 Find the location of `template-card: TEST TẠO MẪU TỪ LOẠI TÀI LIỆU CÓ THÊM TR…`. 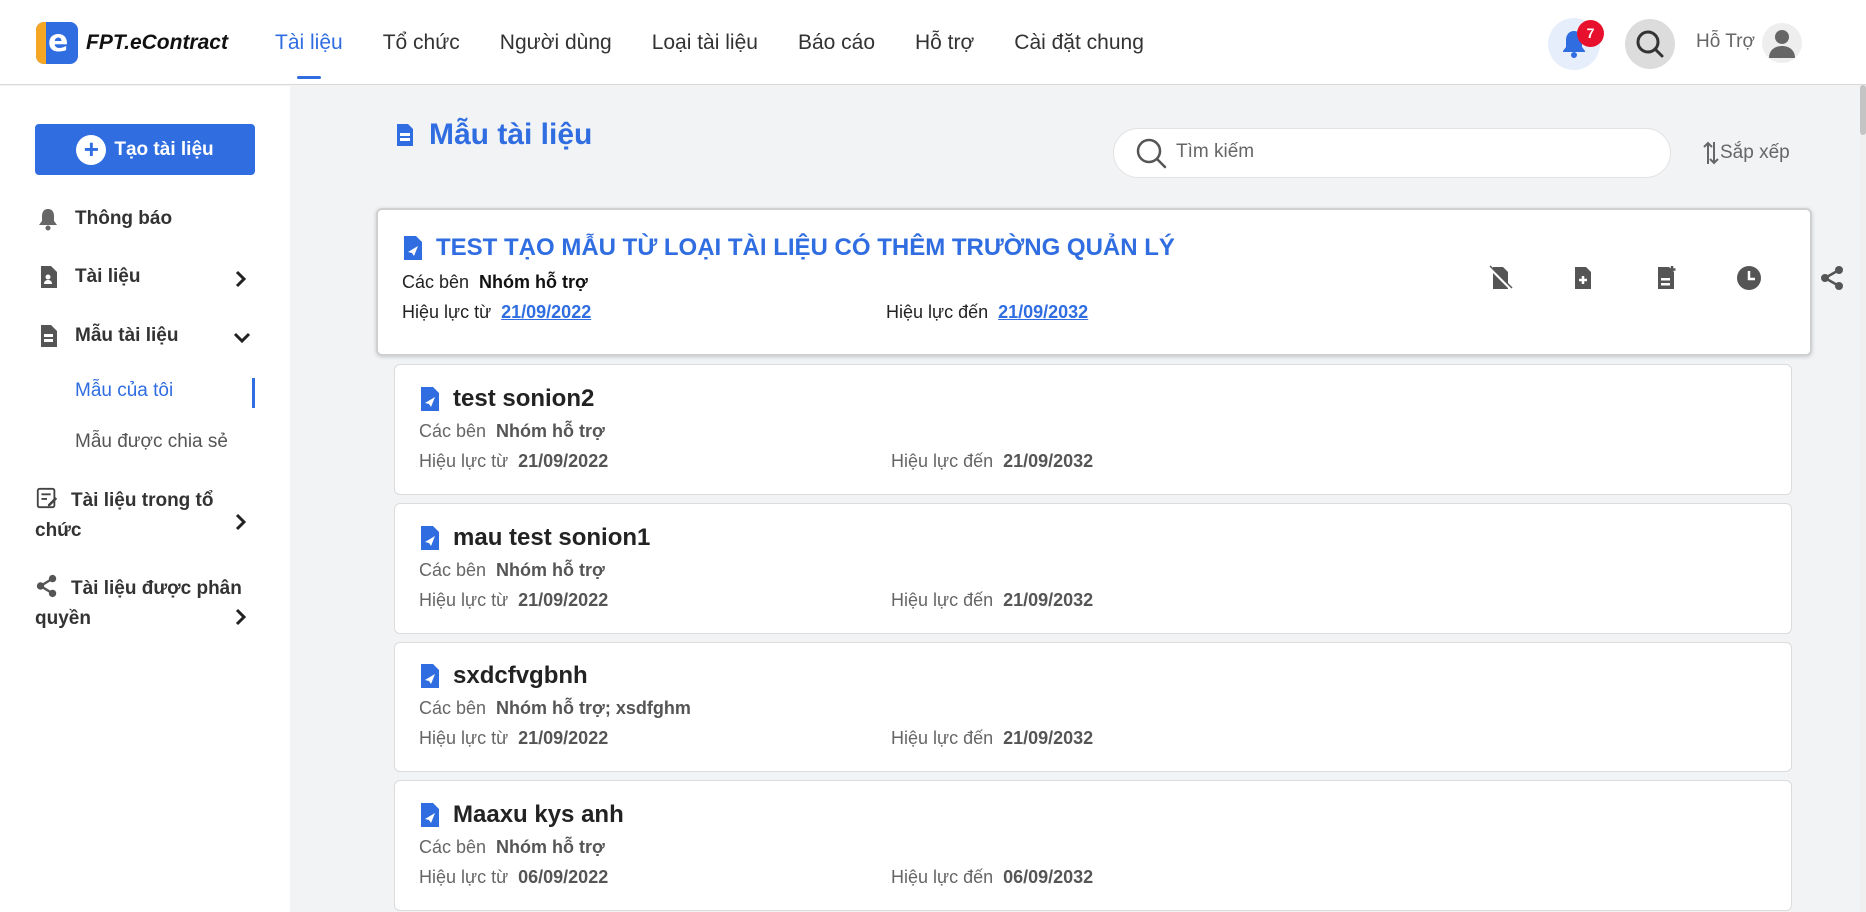

template-card: TEST TẠO MẪU TỪ LOẠI TÀI LIỆU CÓ THÊM TR… is located at coordinates (1109, 282).